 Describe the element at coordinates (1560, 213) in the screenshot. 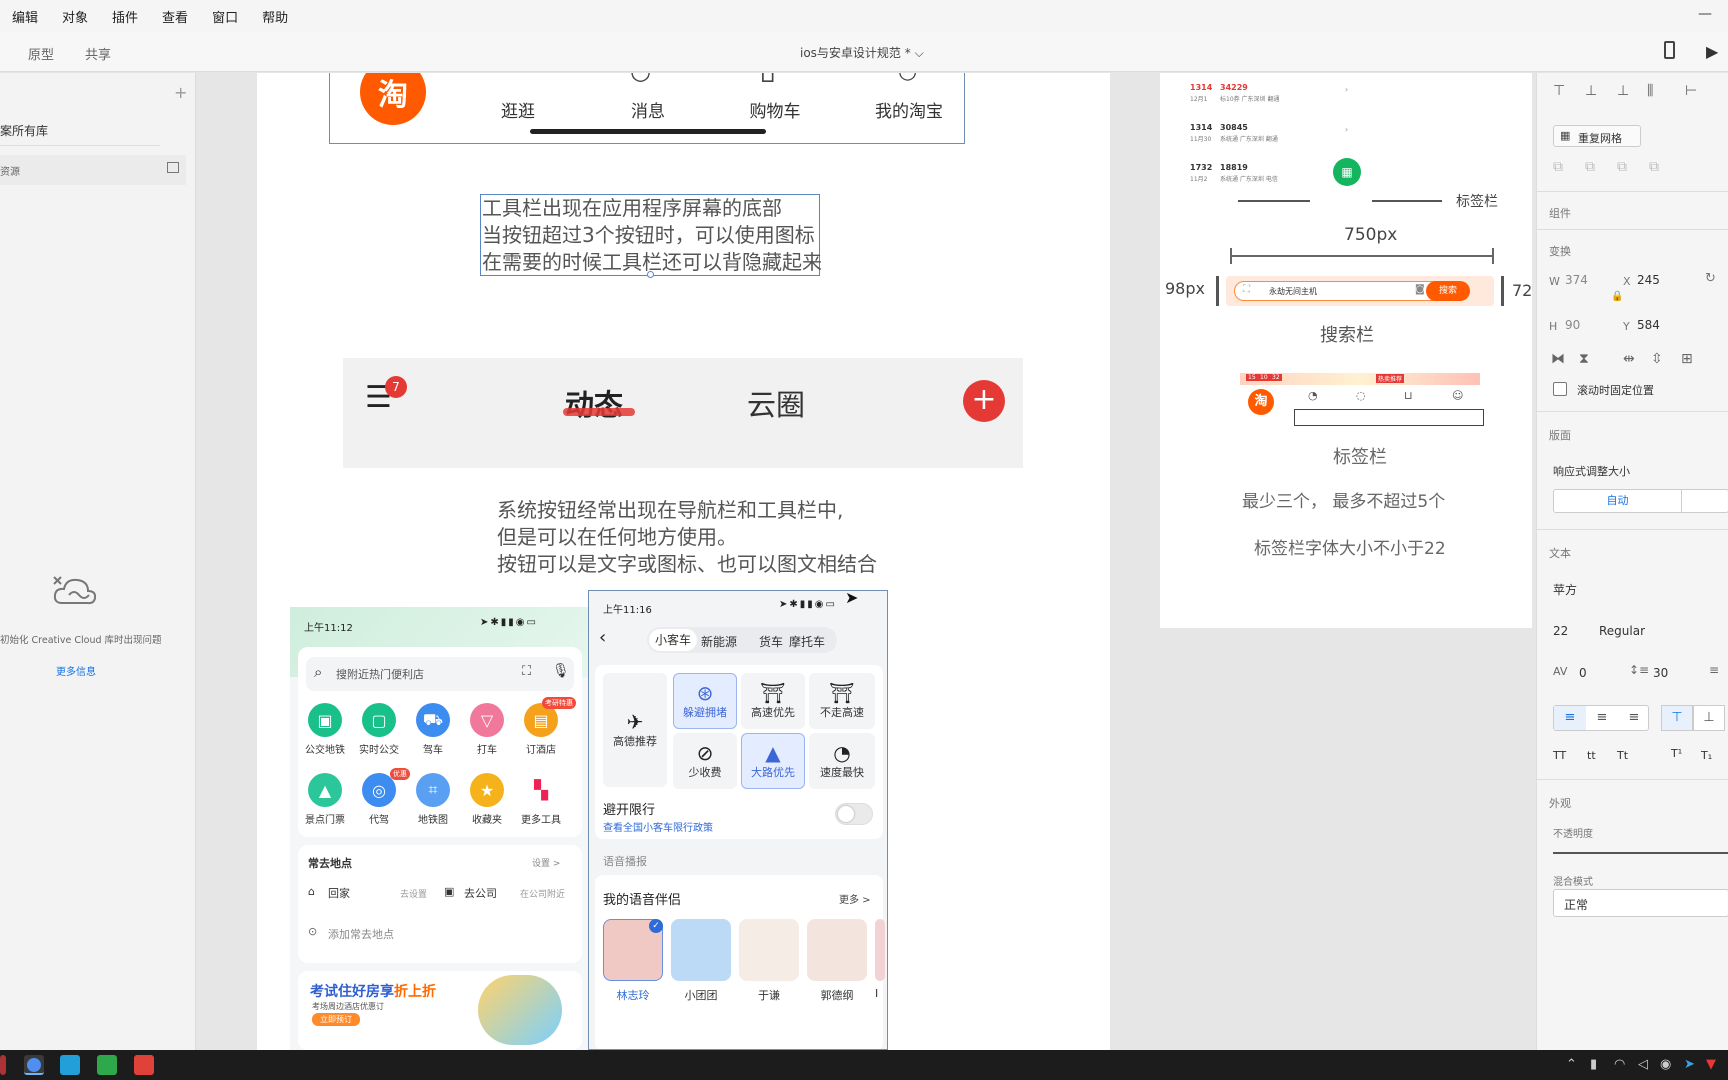

I see `component-section: 组件` at that location.